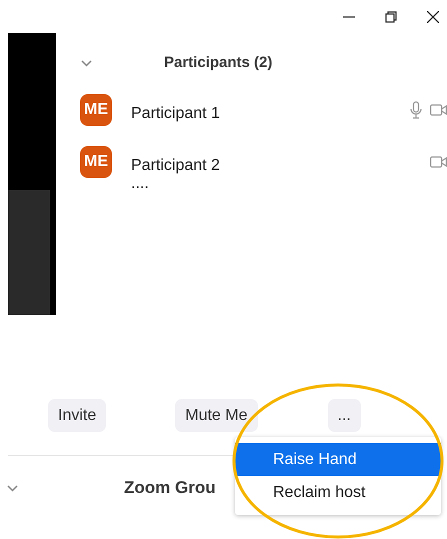  Describe the element at coordinates (176, 166) in the screenshot. I see `participant-name: Participant 2` at that location.